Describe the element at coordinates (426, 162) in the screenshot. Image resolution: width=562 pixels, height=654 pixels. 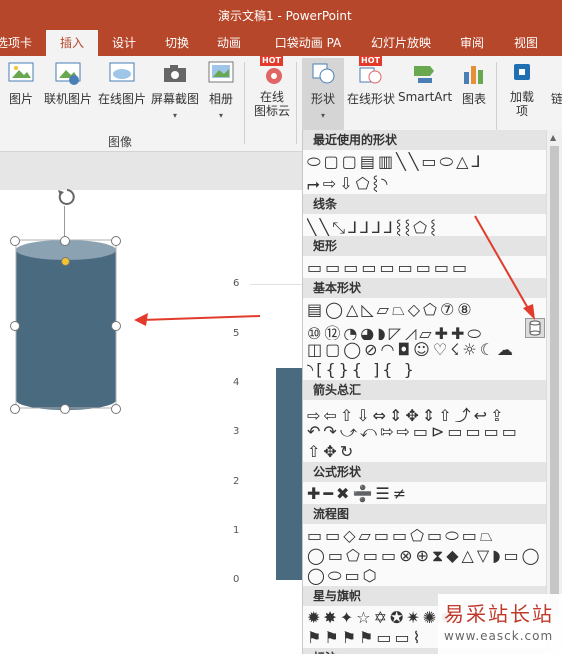
I see `shape-row-recent: ⬭▢▢▤▥╲╲▭⬭△⅃` at that location.